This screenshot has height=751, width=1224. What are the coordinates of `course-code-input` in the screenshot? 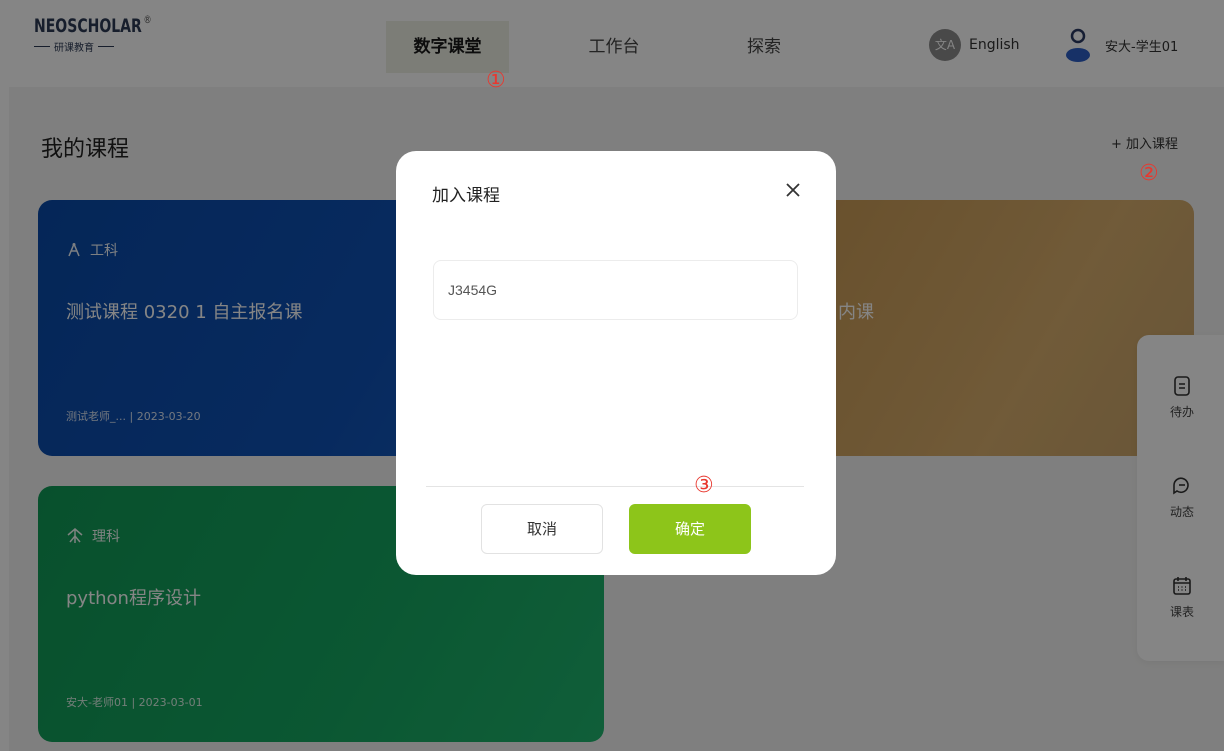 It's located at (615, 290).